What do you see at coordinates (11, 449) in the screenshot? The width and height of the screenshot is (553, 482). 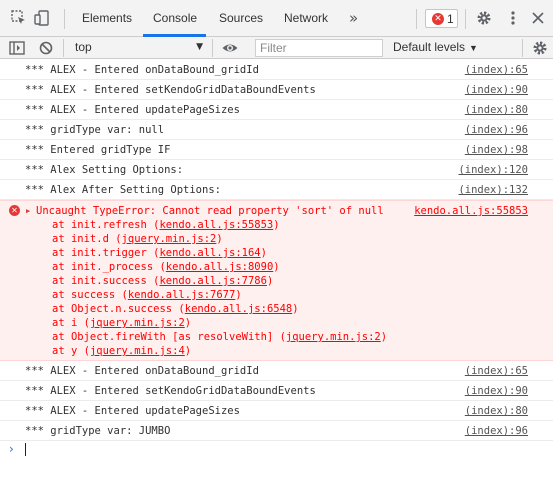 I see `prompt-chevron-icon: ›` at bounding box center [11, 449].